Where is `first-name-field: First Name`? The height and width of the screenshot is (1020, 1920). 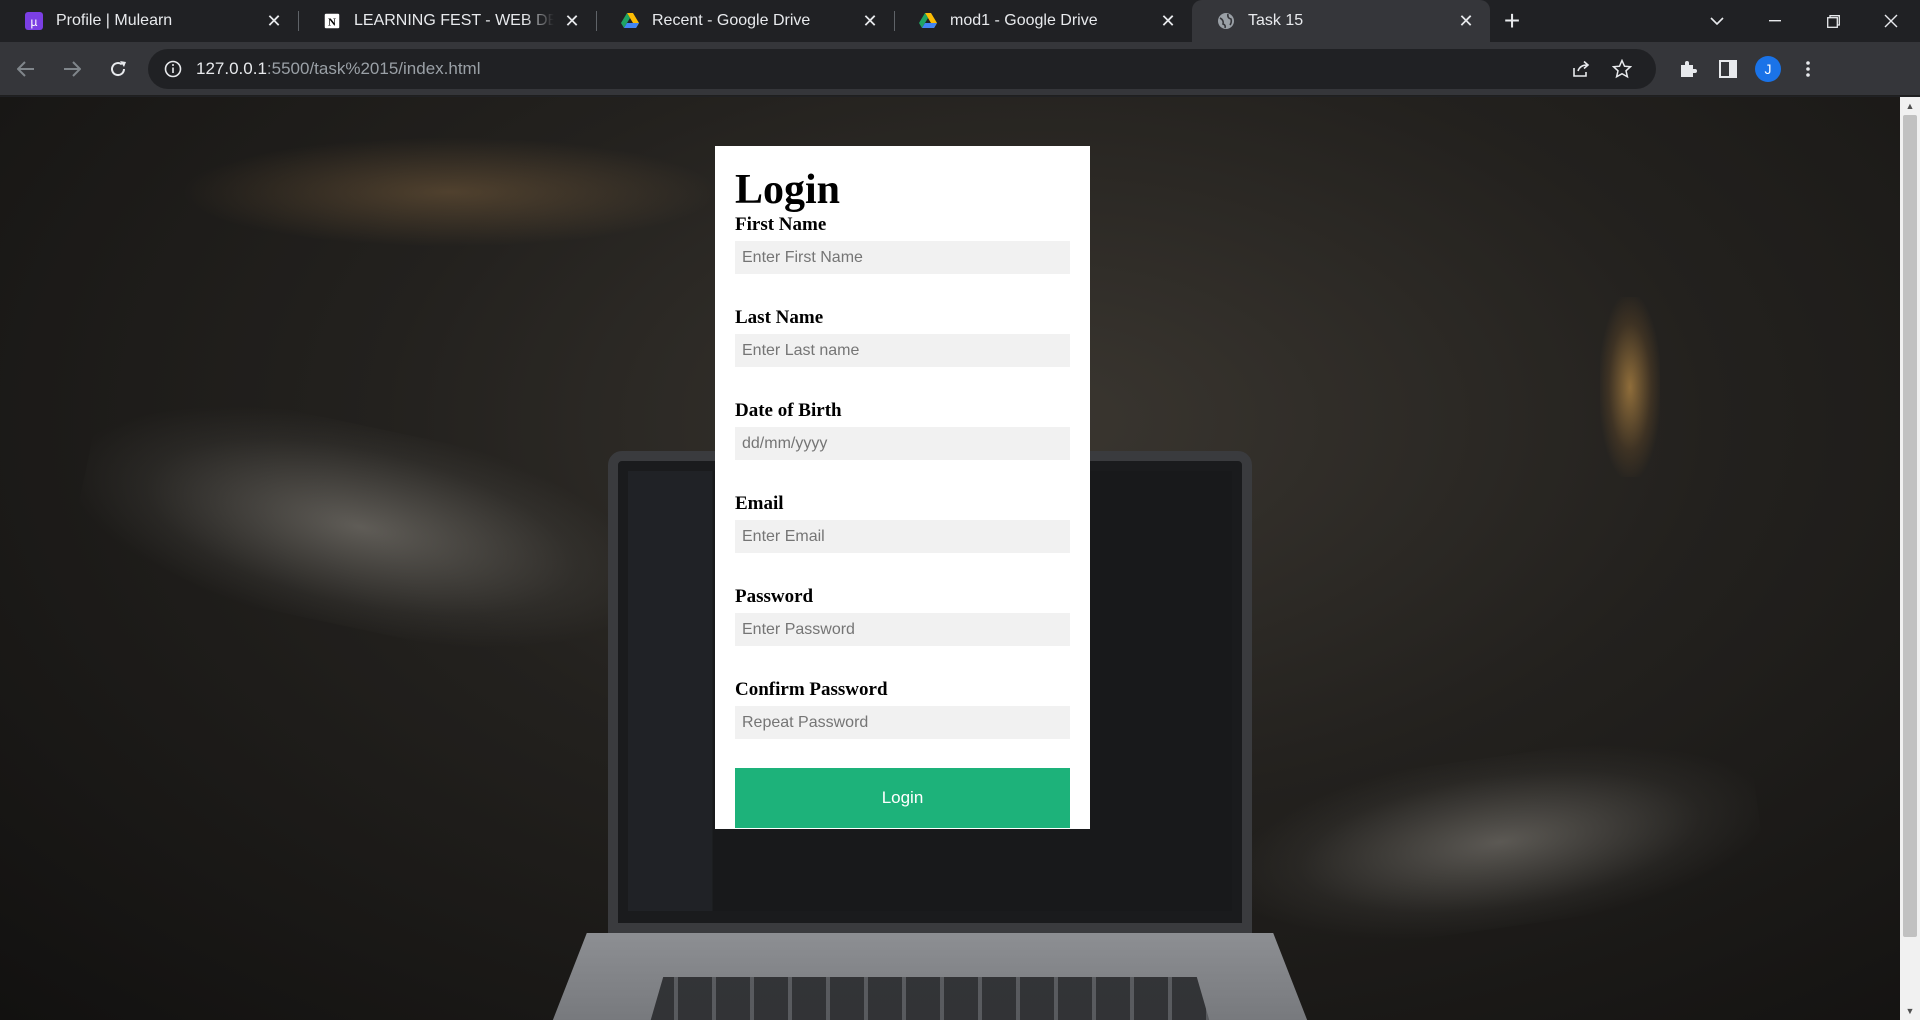
first-name-field: First Name is located at coordinates (902, 244).